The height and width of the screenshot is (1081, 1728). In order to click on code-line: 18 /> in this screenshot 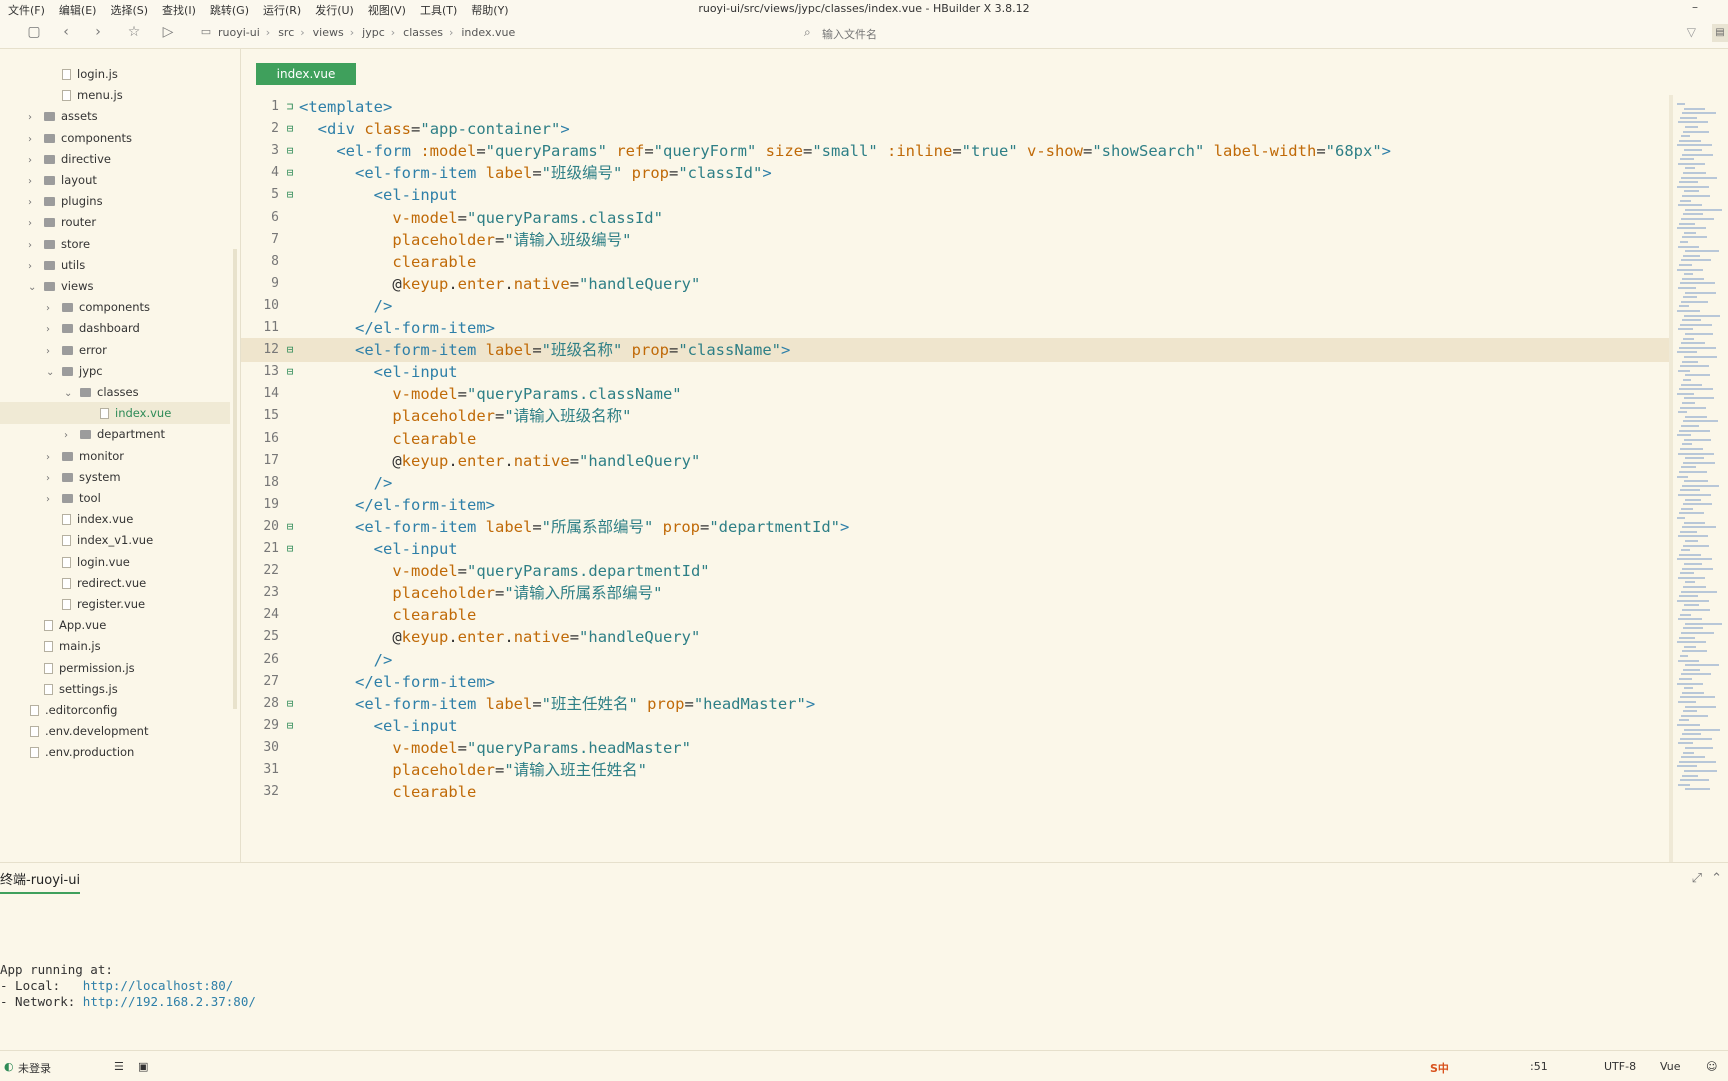, I will do `click(956, 483)`.